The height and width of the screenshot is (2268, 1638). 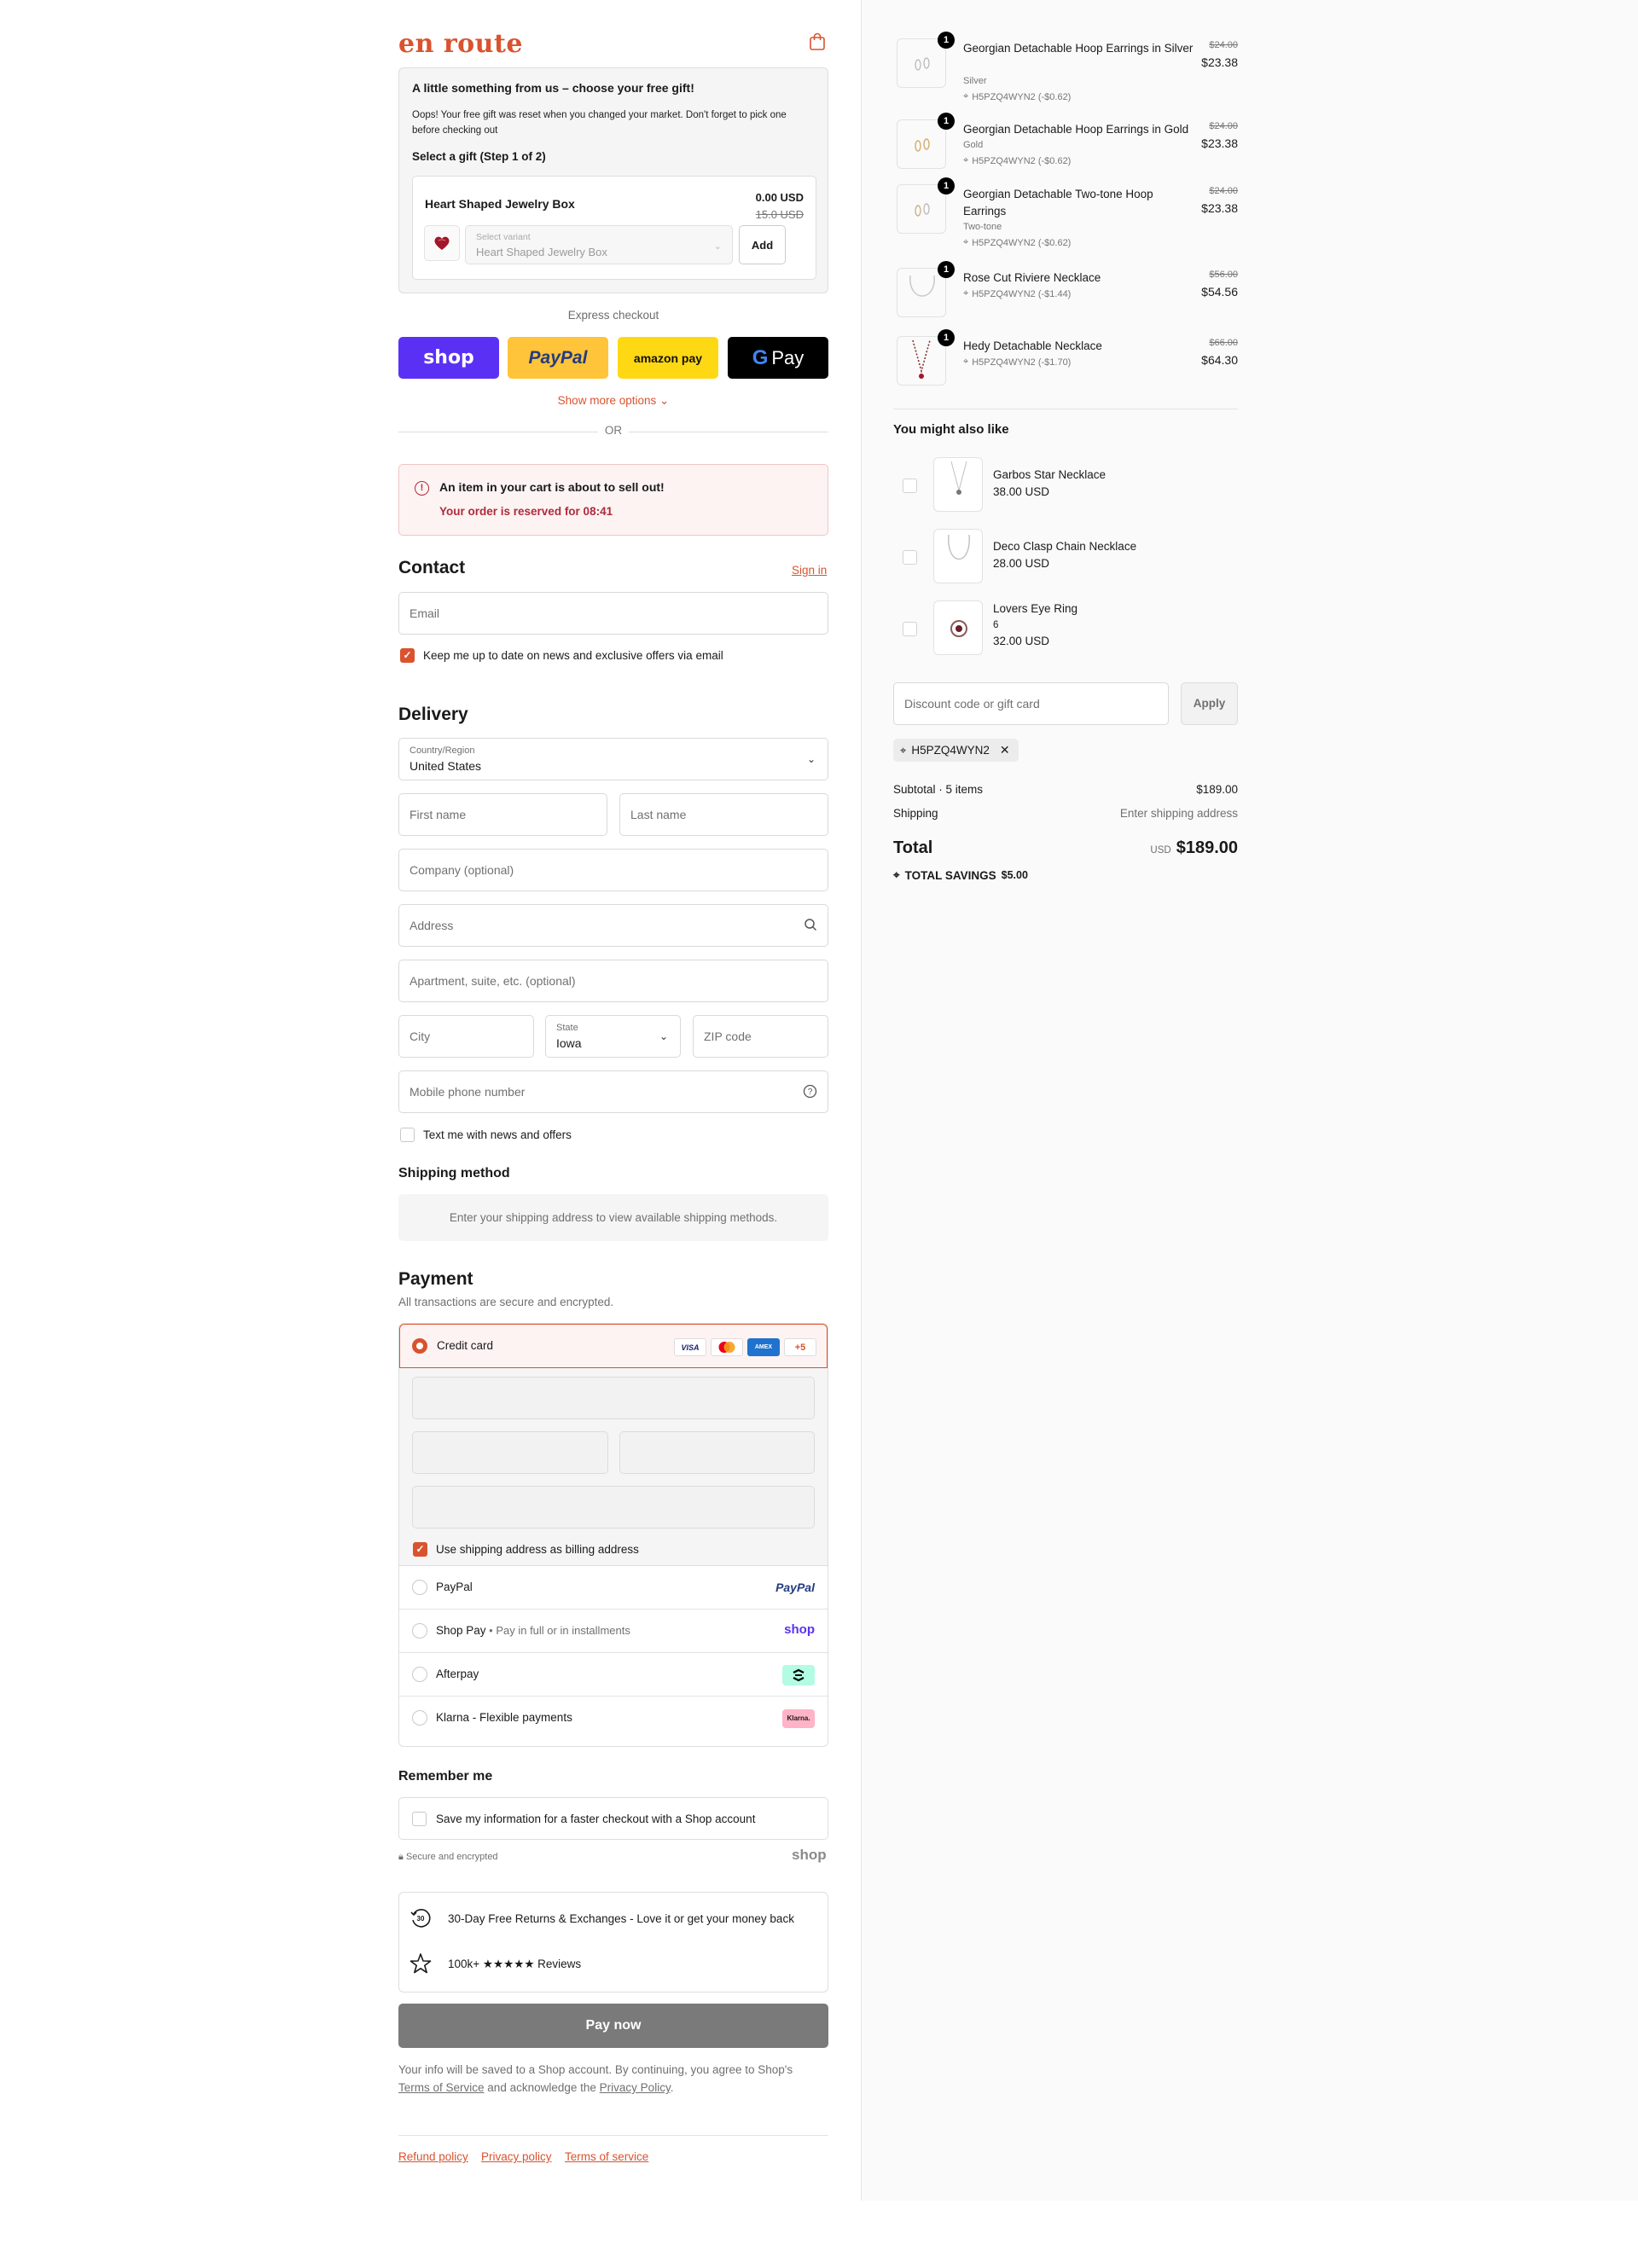 I want to click on gift-thumbnail, so click(x=442, y=243).